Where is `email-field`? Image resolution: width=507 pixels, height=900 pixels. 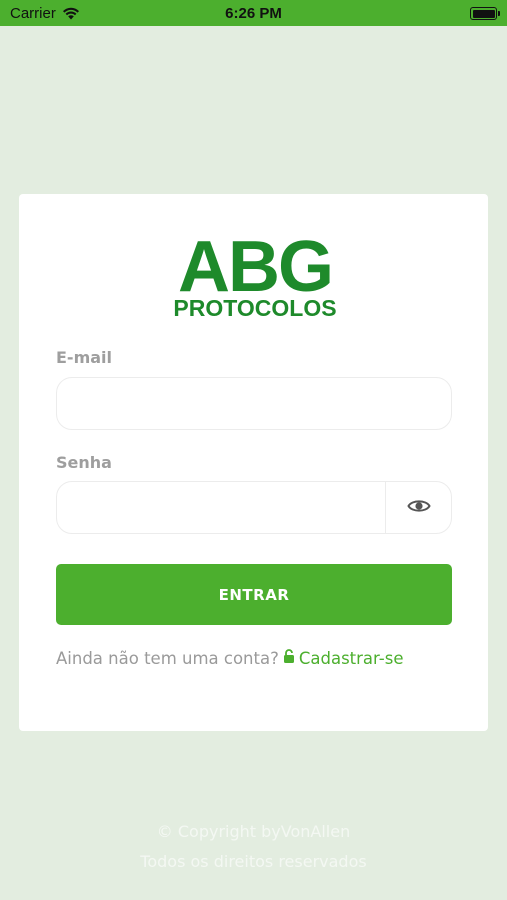
email-field is located at coordinates (254, 403).